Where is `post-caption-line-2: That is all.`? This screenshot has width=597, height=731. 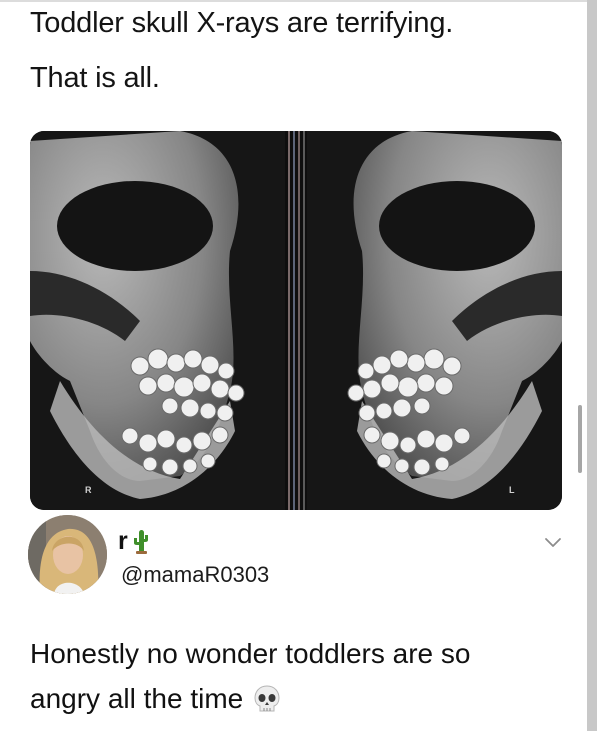
post-caption-line-2: That is all. is located at coordinates (95, 78).